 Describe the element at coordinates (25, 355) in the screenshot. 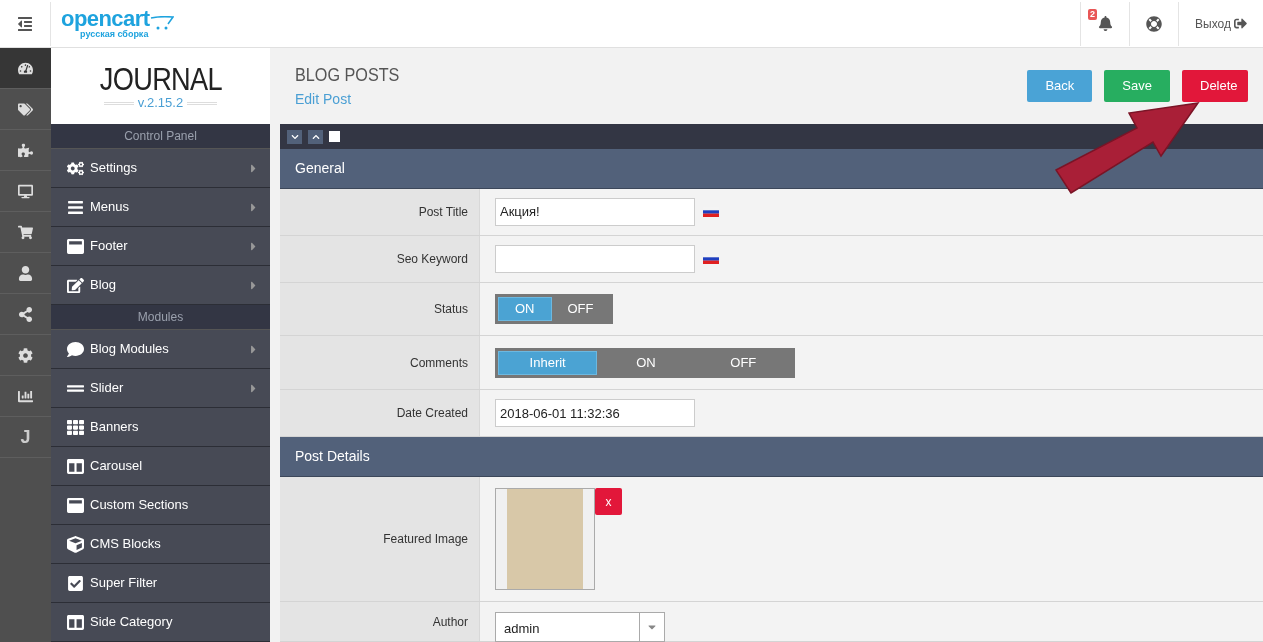

I see `cog-icon` at that location.